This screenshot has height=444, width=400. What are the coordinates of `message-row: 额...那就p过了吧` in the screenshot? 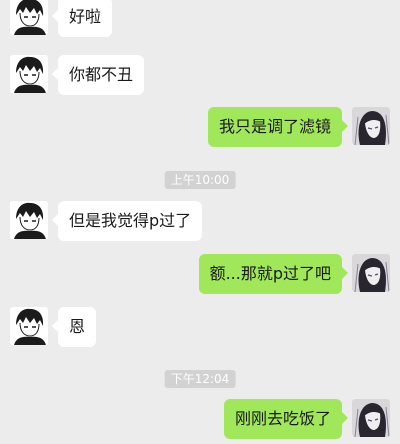 It's located at (289, 274).